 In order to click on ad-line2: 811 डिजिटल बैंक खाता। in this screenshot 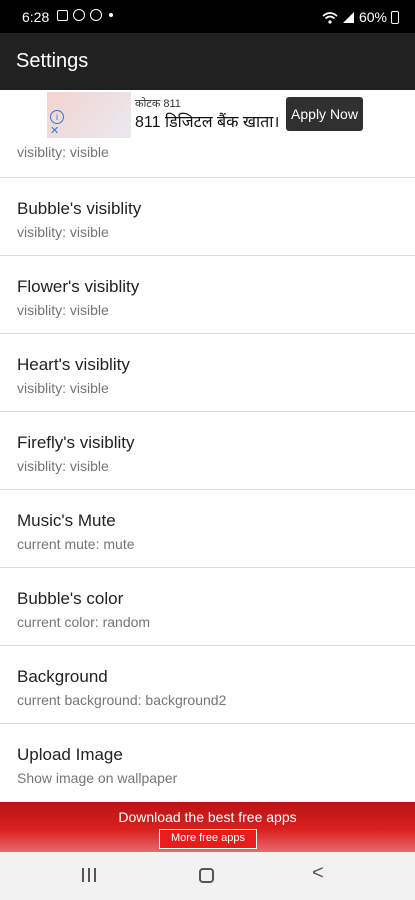, I will do `click(207, 122)`.